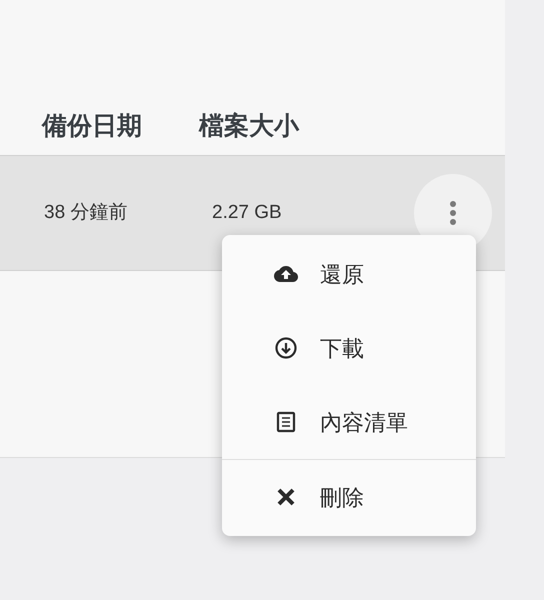 The height and width of the screenshot is (600, 544). What do you see at coordinates (86, 212) in the screenshot?
I see `table-cell: 38 分鐘前` at bounding box center [86, 212].